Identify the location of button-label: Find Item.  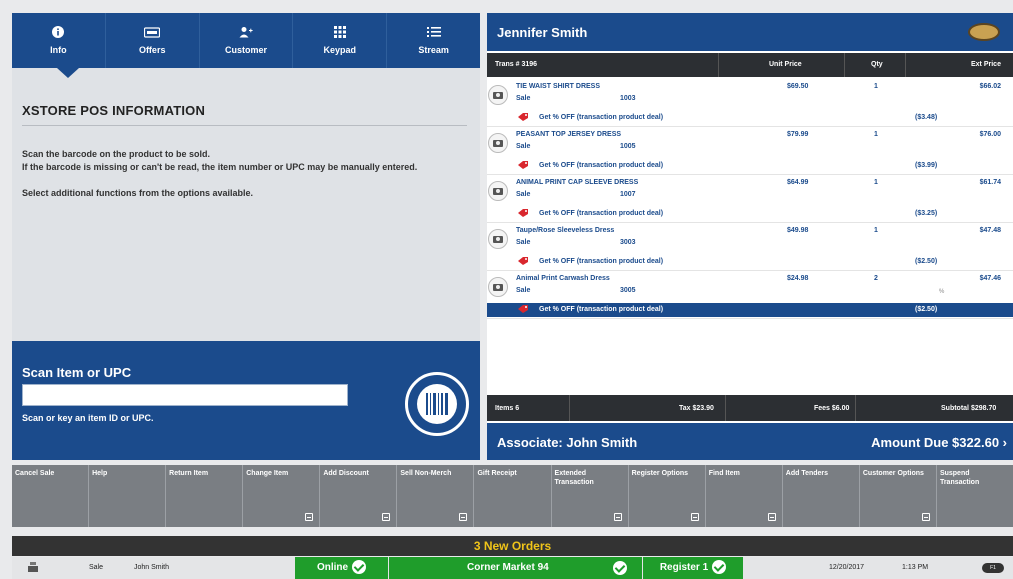
(724, 473).